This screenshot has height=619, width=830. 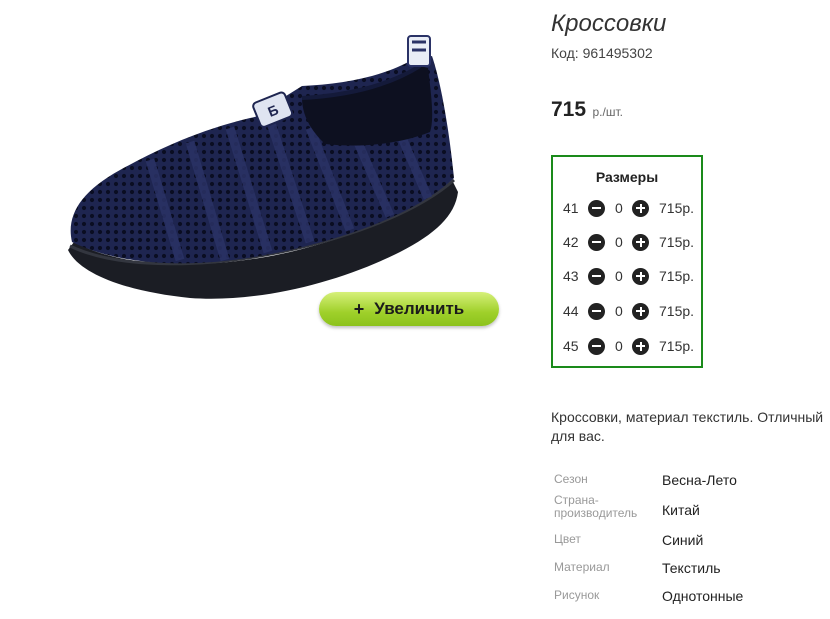 What do you see at coordinates (577, 595) in the screenshot?
I see `property-key: Рисунок` at bounding box center [577, 595].